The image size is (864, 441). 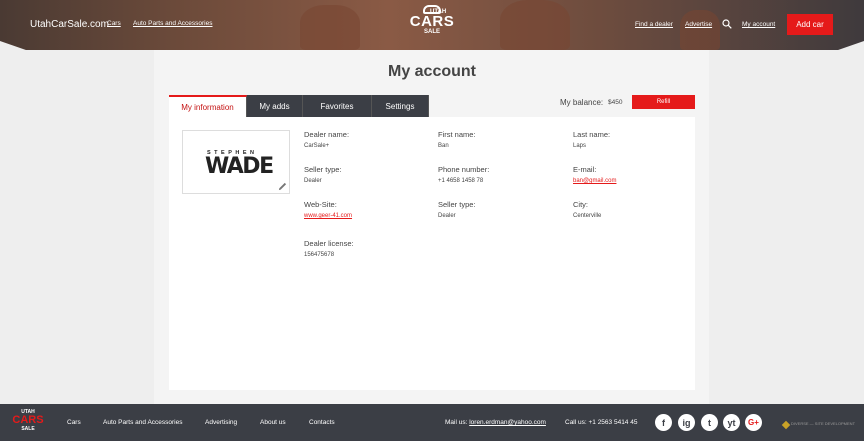 What do you see at coordinates (328, 216) in the screenshot?
I see `website-link: www.geer-41.com` at bounding box center [328, 216].